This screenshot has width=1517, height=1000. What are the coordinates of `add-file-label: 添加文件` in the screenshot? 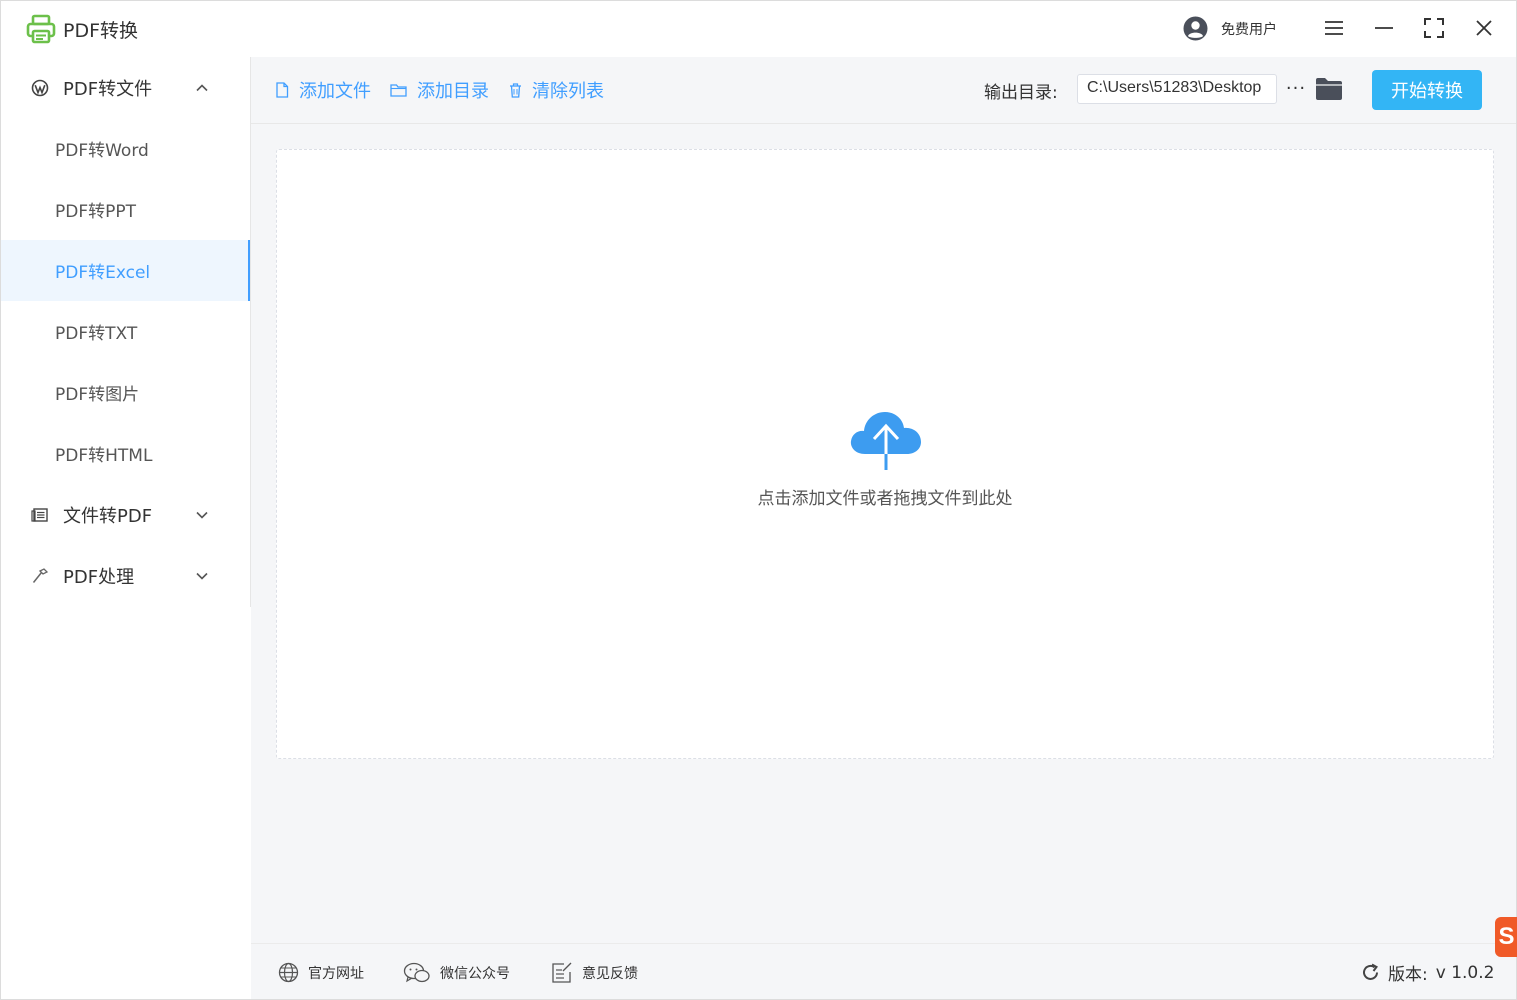 It's located at (335, 91).